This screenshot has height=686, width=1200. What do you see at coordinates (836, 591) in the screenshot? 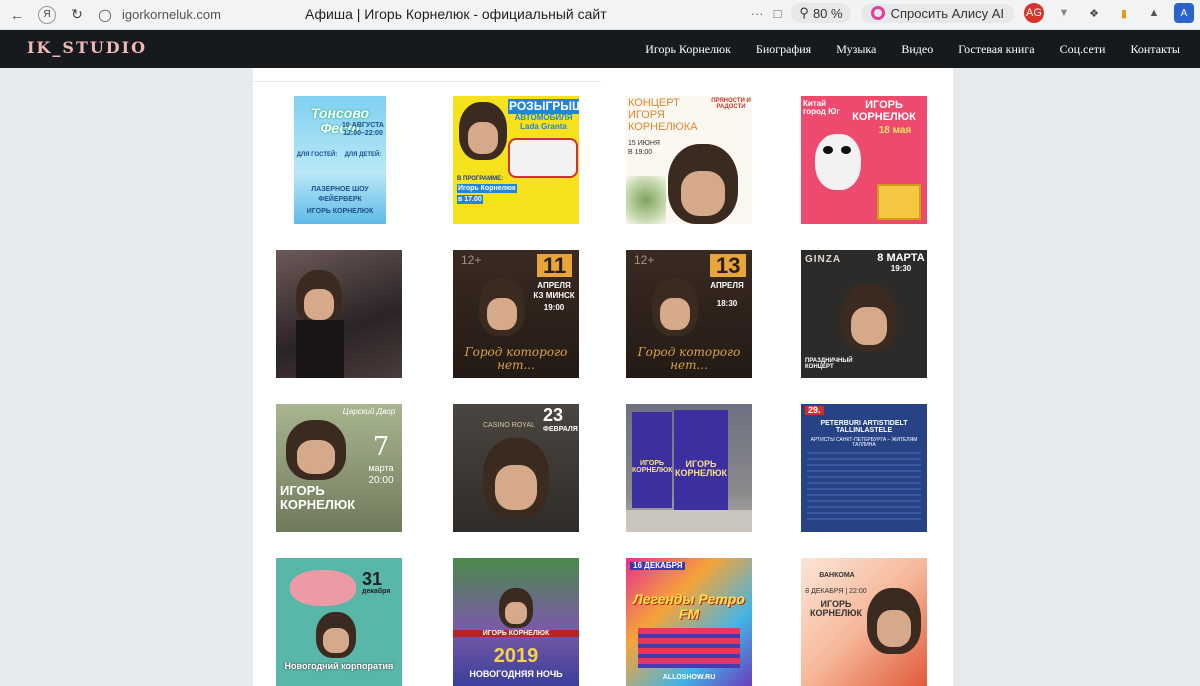
I see `poster-text: 8 ДЕКАБРЯ | 22:00` at bounding box center [836, 591].